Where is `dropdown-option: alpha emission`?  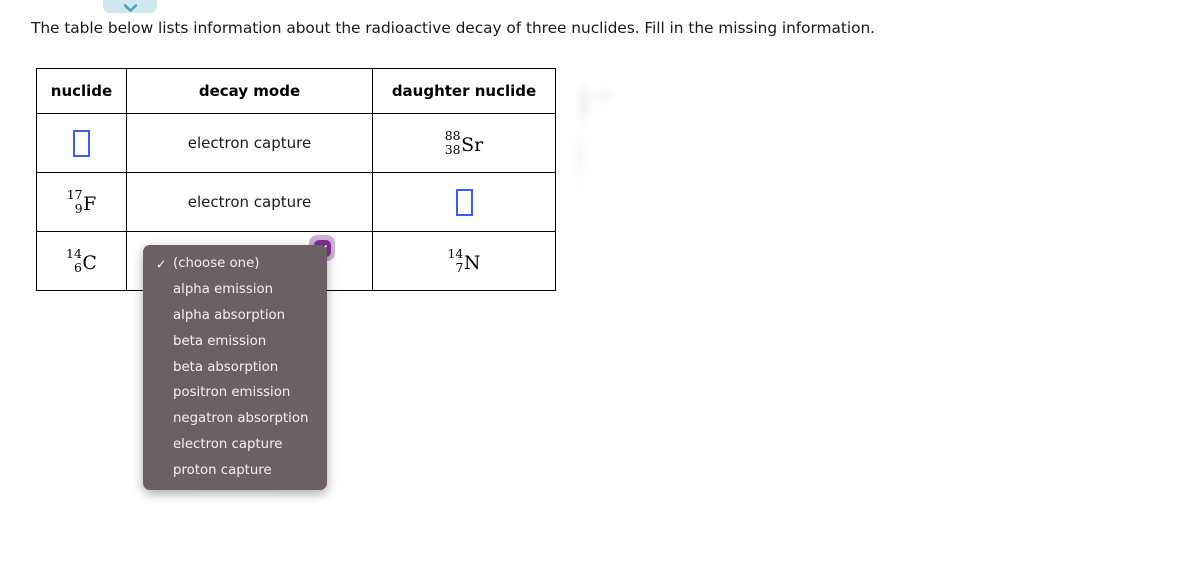 dropdown-option: alpha emission is located at coordinates (235, 290).